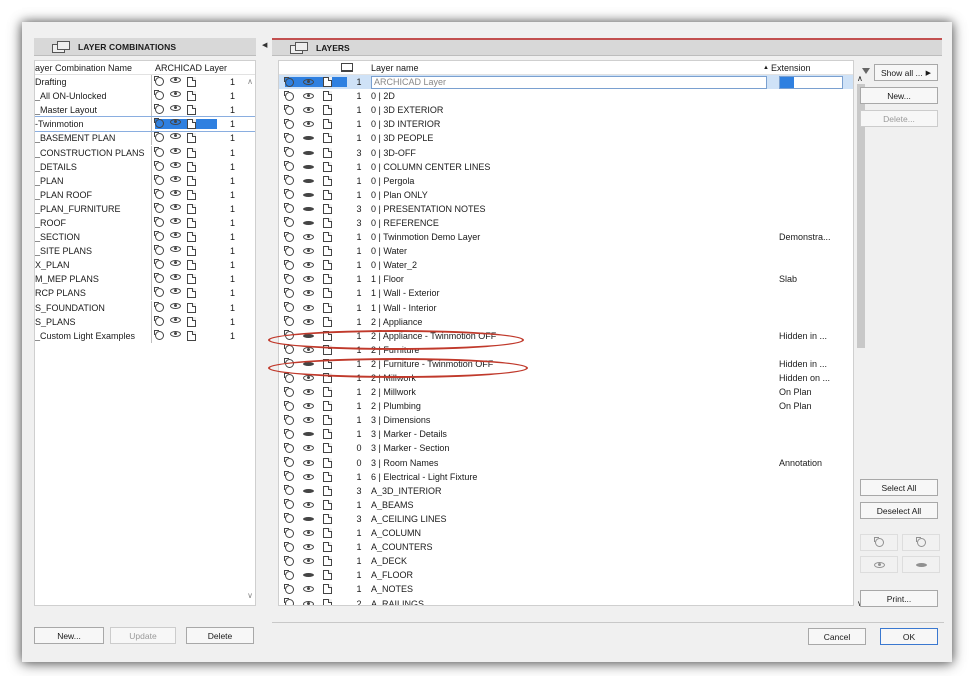  I want to click on layer-combination-row: RCP PLANS 1, so click(145, 293).